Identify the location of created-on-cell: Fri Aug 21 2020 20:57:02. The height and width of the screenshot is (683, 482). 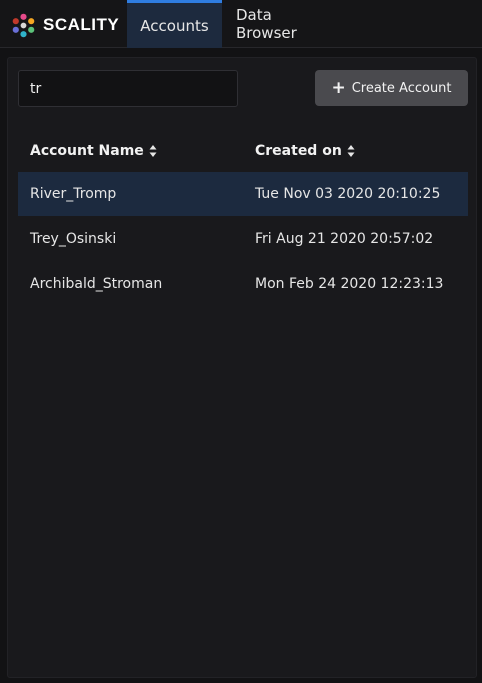
(344, 239).